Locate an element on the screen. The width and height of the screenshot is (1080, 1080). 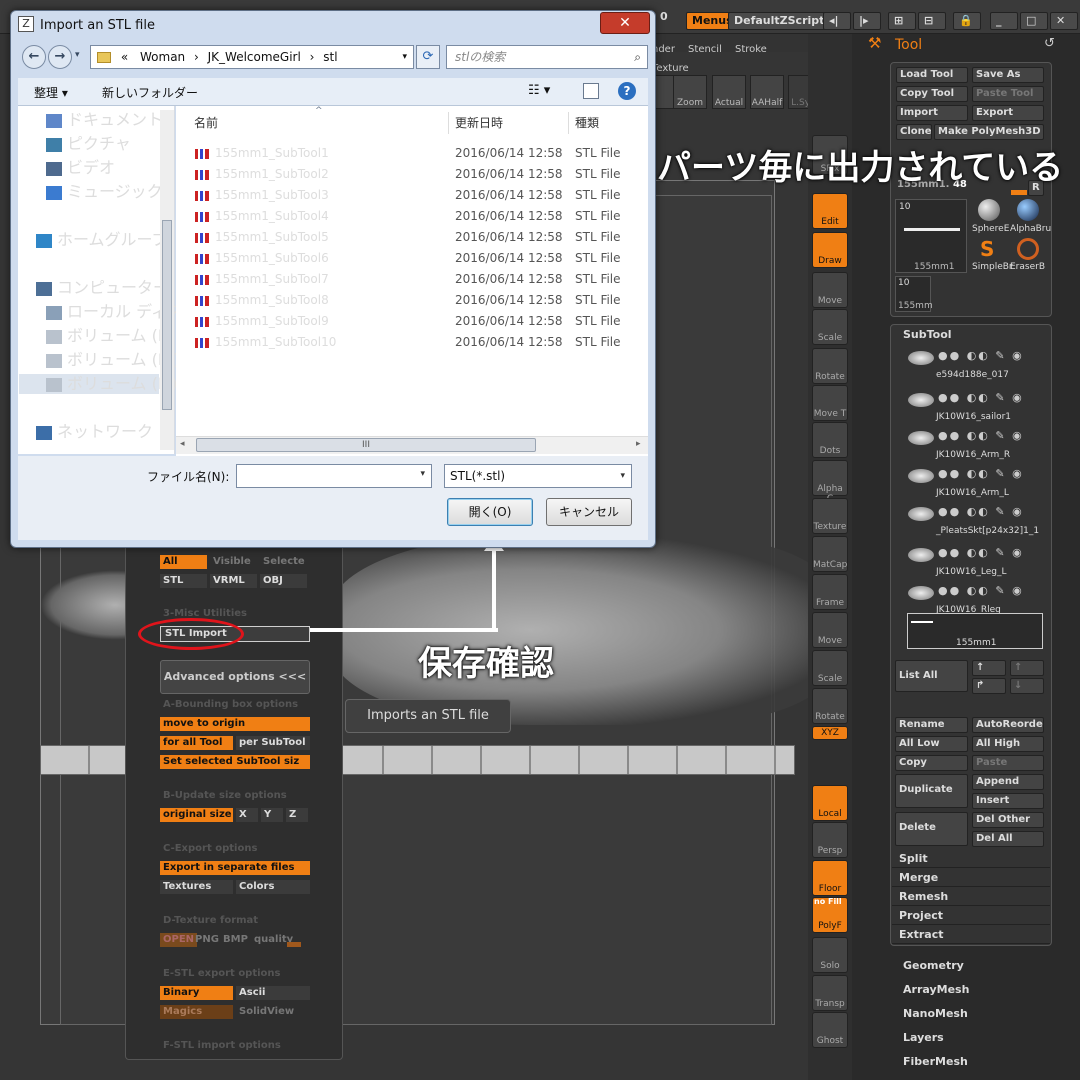
nav-item: ネットワーク is located at coordinates (94, 432).